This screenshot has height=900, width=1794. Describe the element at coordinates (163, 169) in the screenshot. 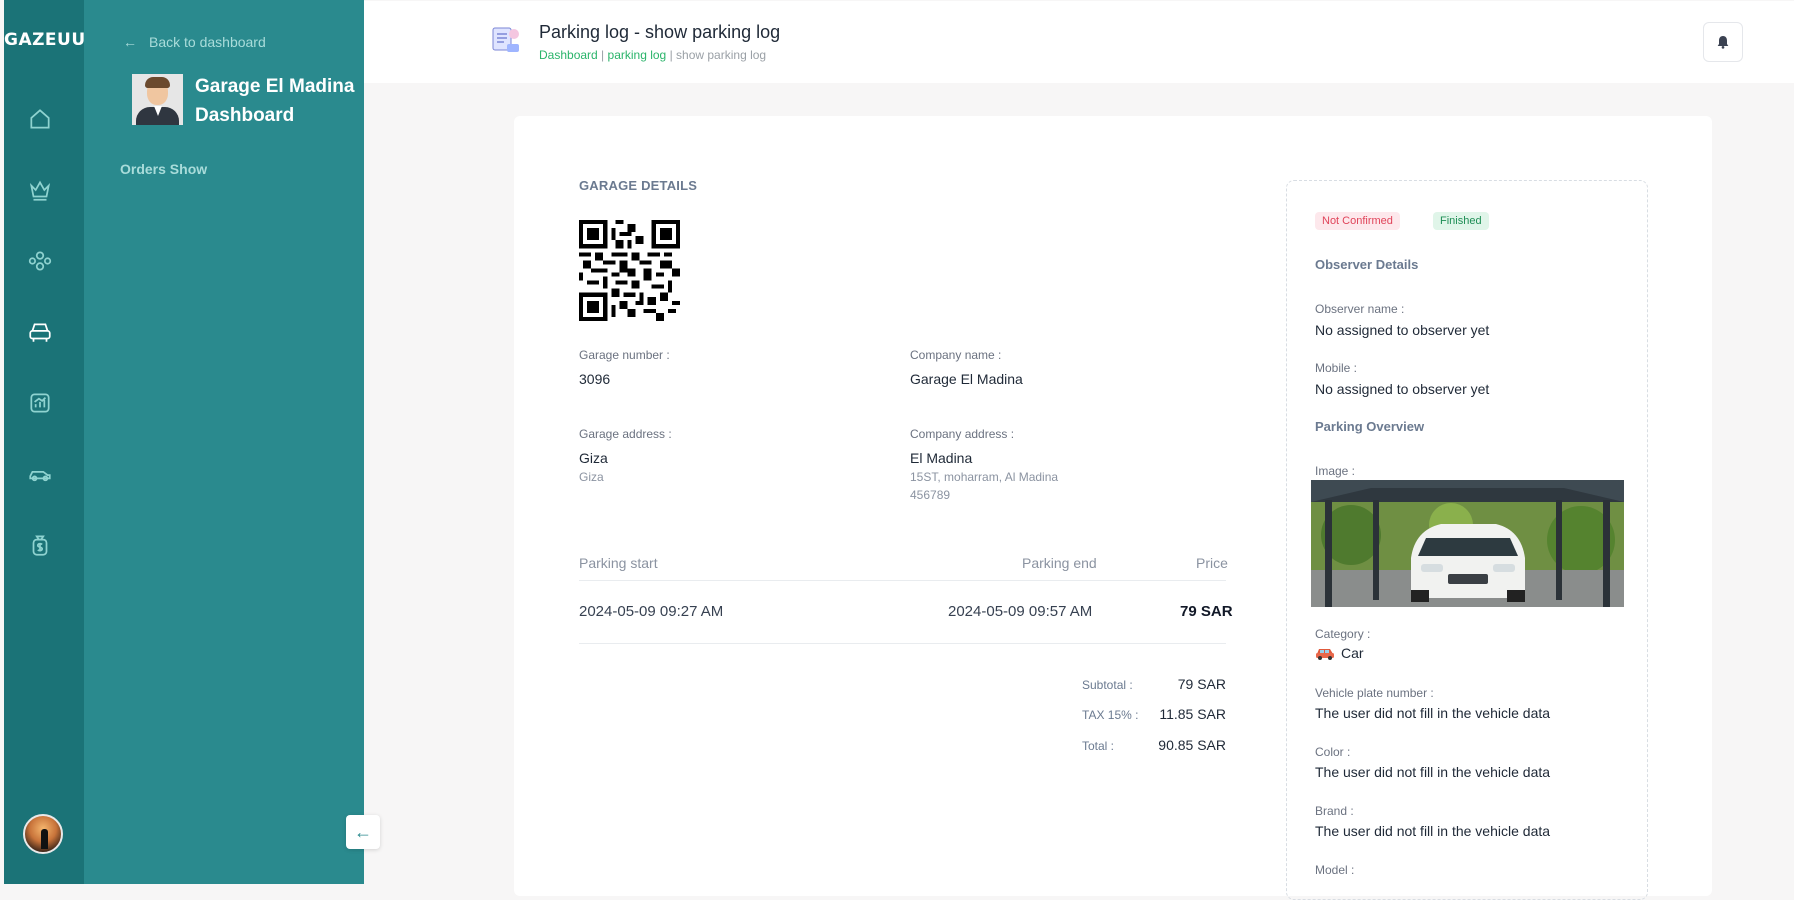

I see `sidebar-item-orders-show: Orders Show` at that location.